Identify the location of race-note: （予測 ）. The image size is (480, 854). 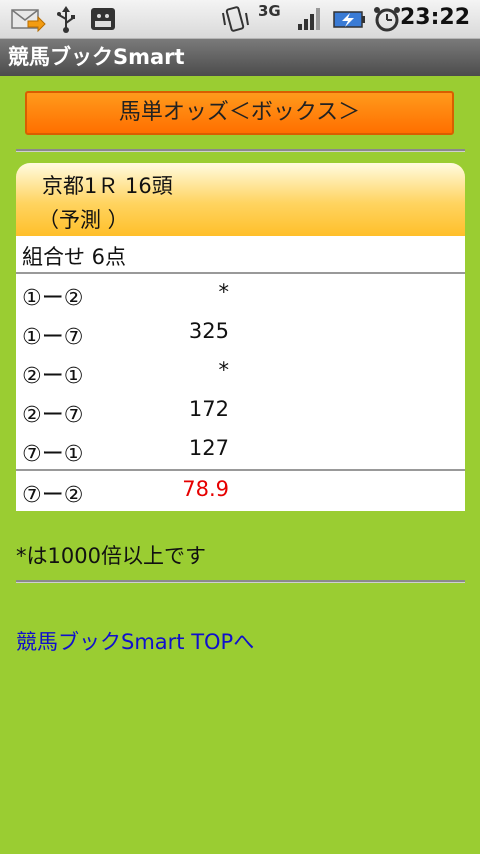
(83, 220).